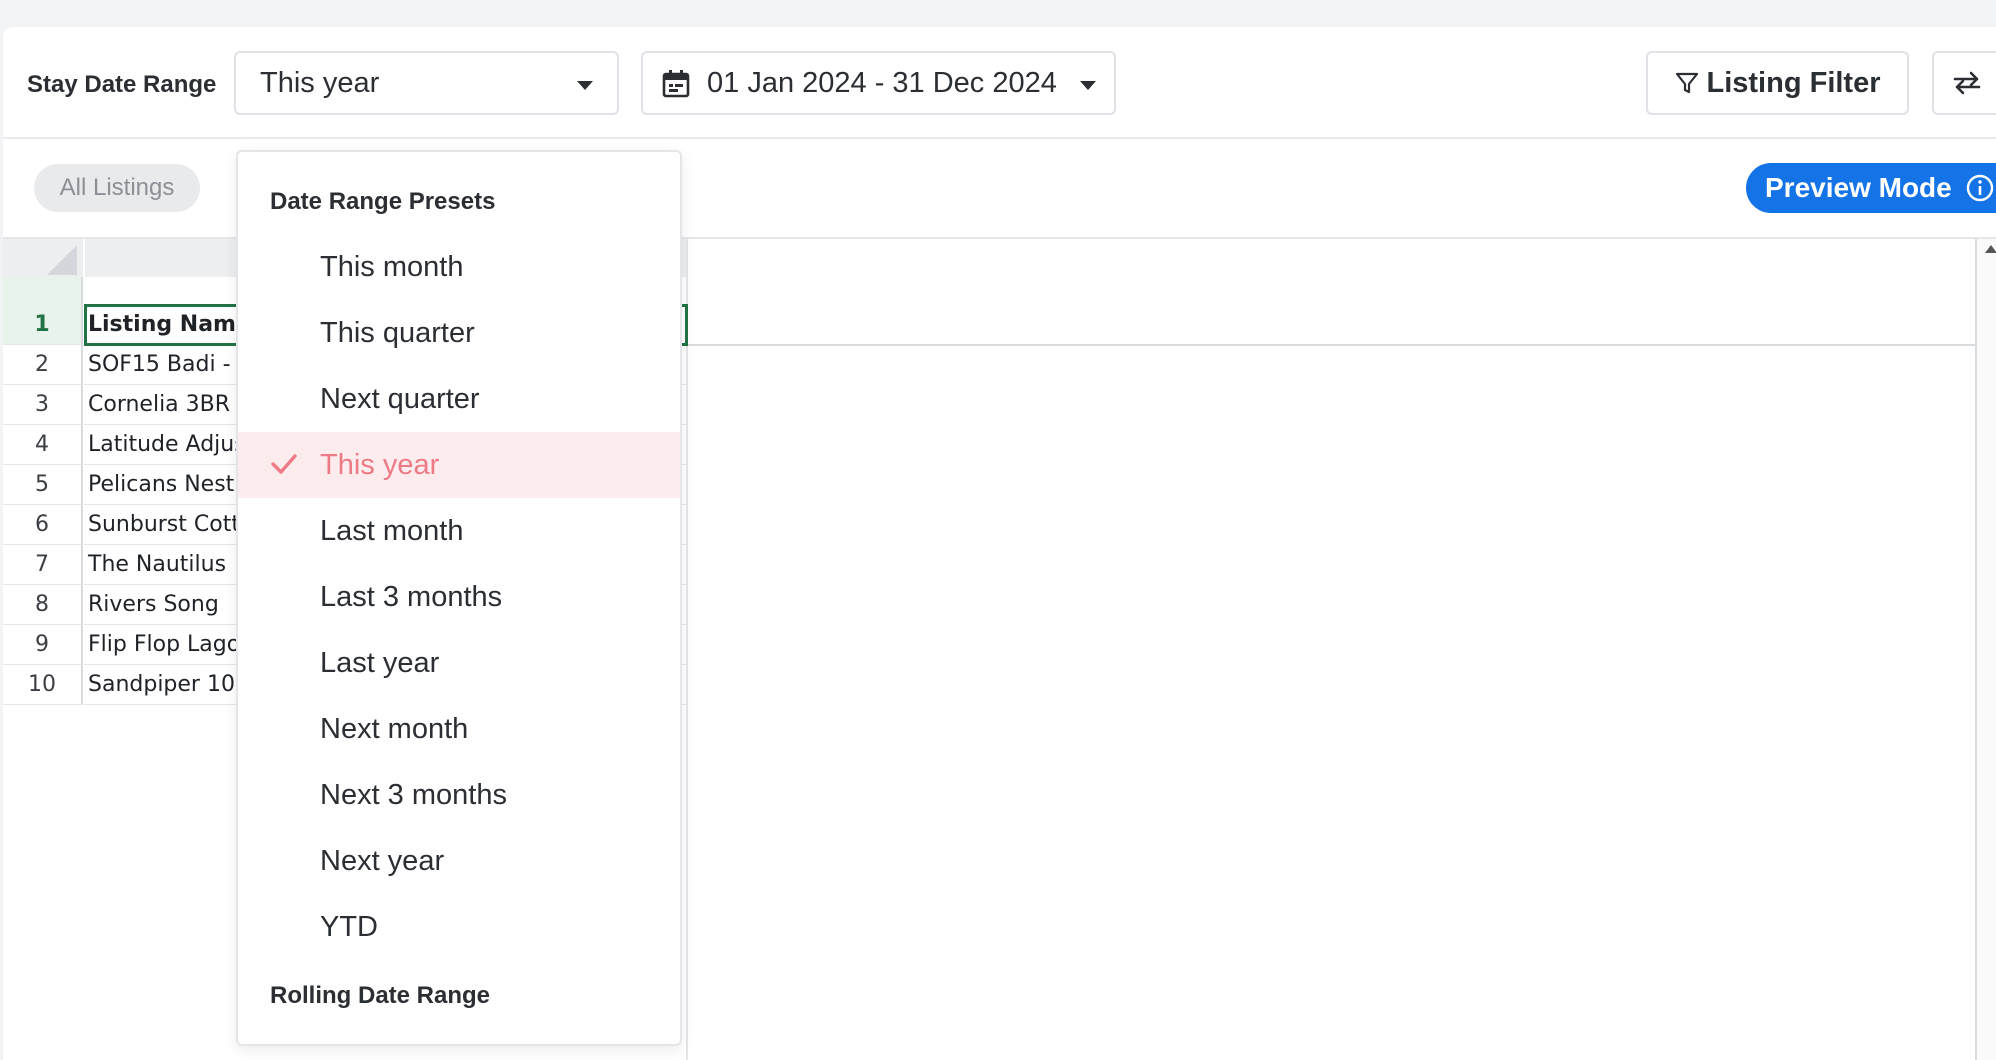 This screenshot has width=1996, height=1060. Describe the element at coordinates (320, 82) in the screenshot. I see `date-range-preset-value: This year` at that location.